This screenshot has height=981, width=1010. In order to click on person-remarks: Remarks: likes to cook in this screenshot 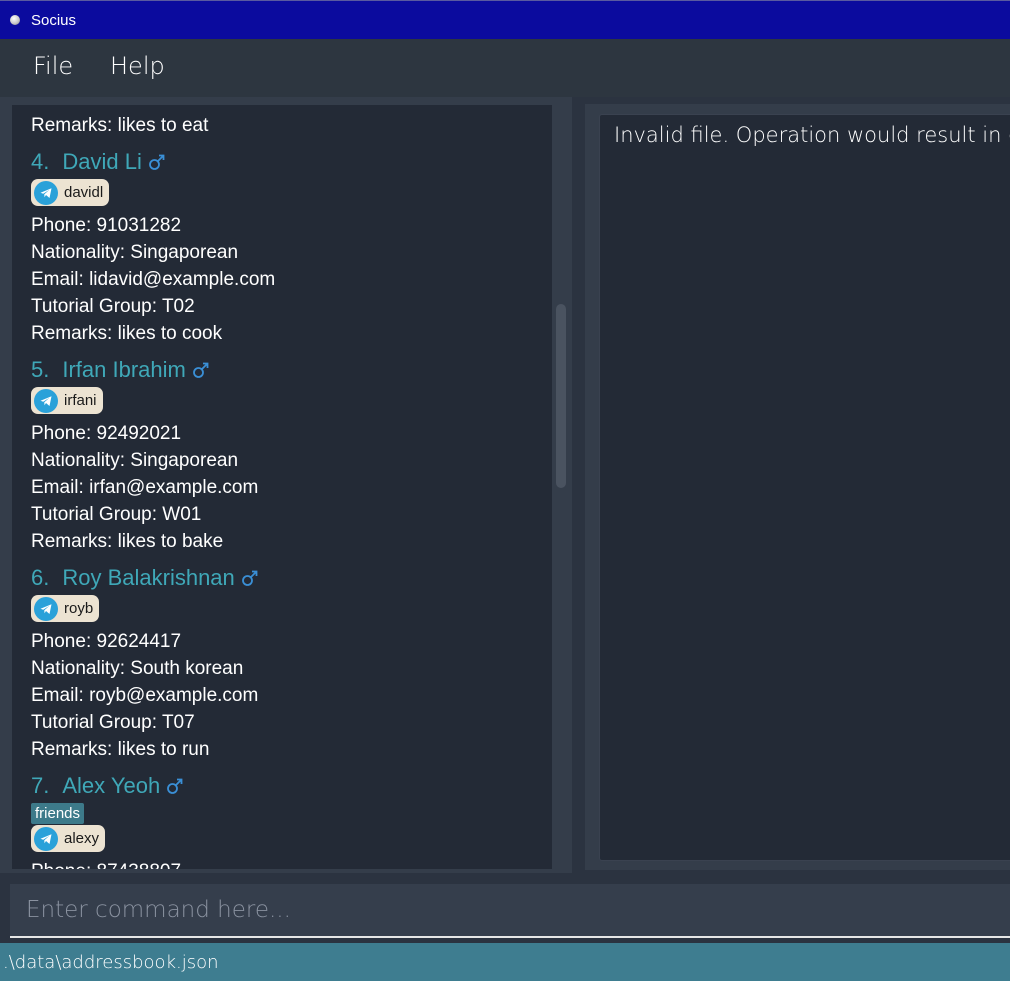, I will do `click(127, 333)`.